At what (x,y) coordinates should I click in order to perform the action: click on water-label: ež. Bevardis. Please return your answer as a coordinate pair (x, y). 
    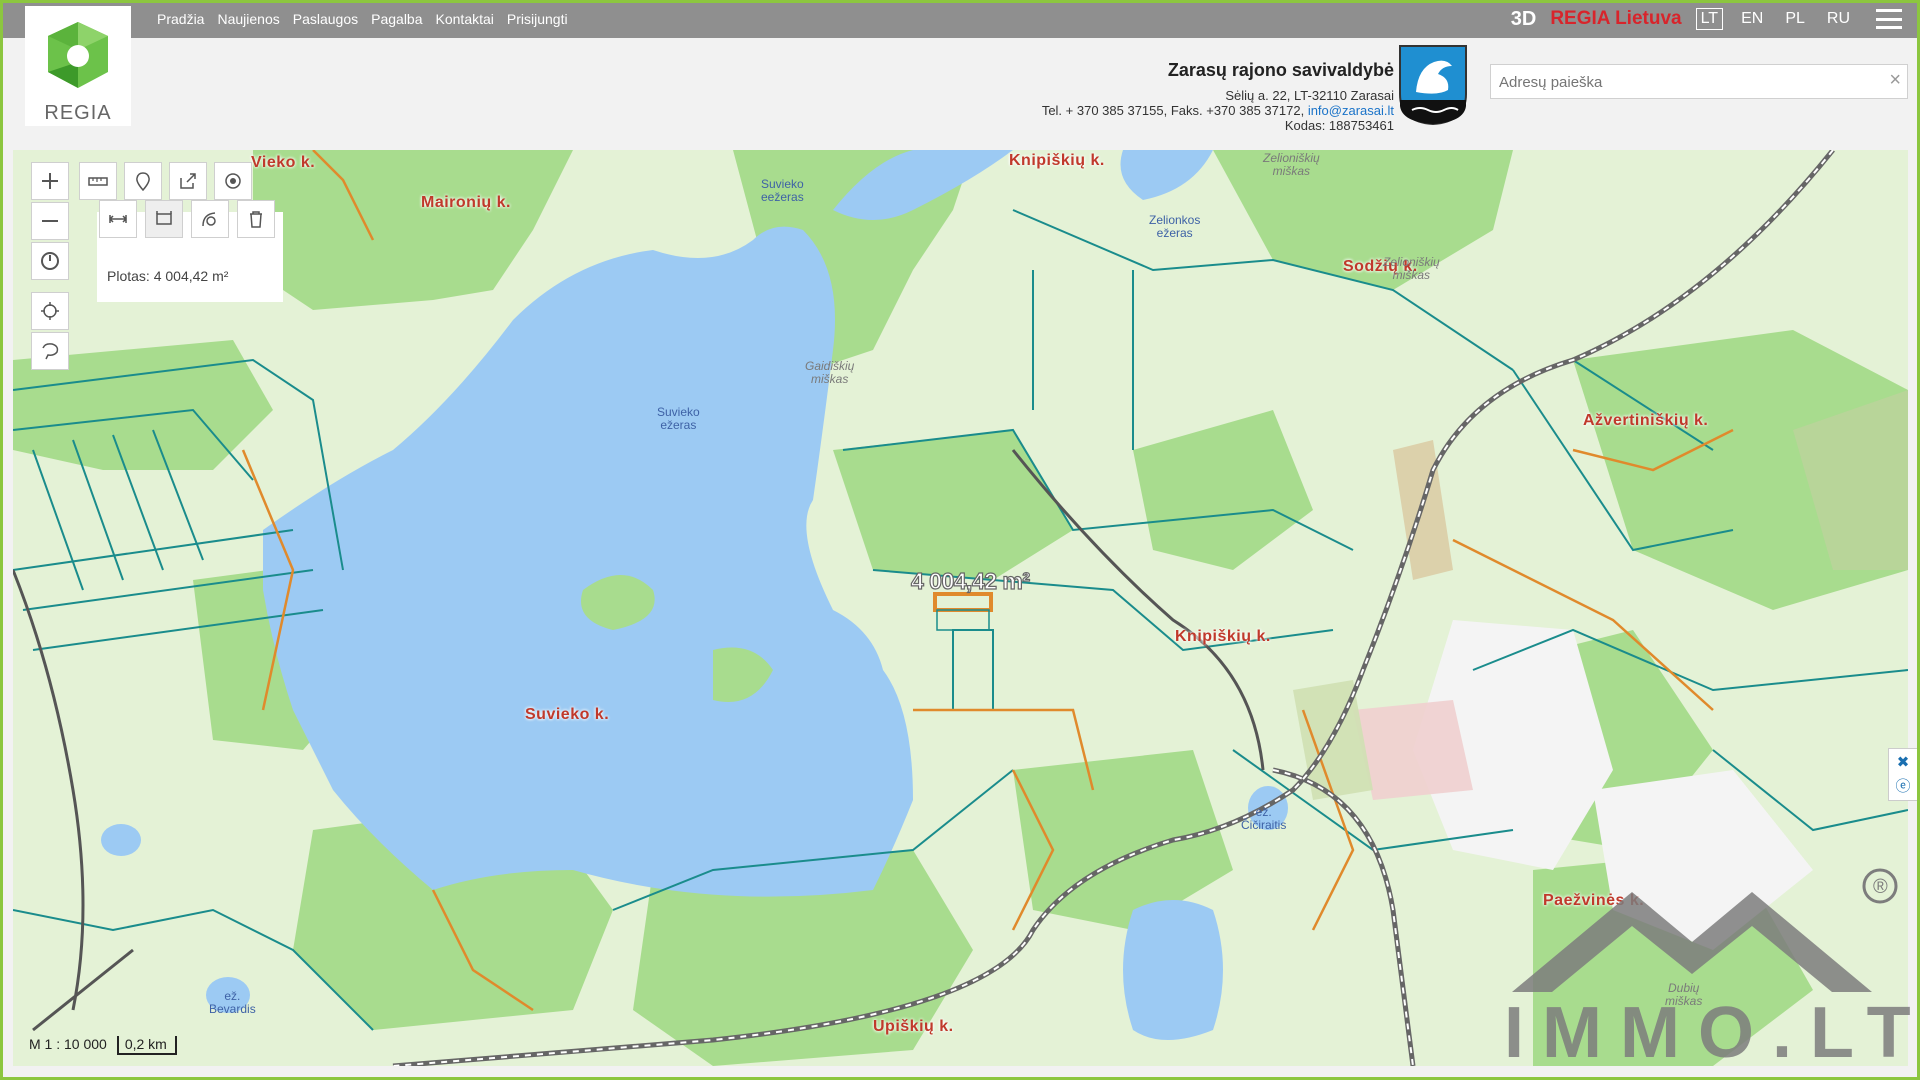
    Looking at the image, I should click on (232, 1002).